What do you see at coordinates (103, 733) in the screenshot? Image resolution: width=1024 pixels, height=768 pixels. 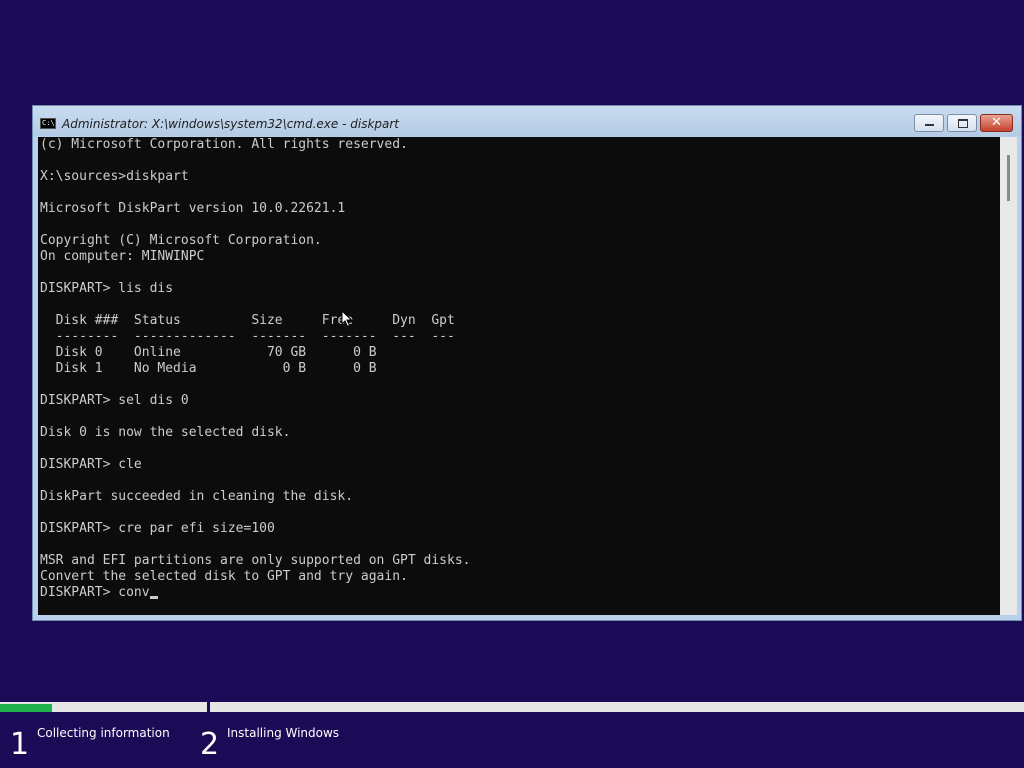 I see `step-label: Collecting information` at bounding box center [103, 733].